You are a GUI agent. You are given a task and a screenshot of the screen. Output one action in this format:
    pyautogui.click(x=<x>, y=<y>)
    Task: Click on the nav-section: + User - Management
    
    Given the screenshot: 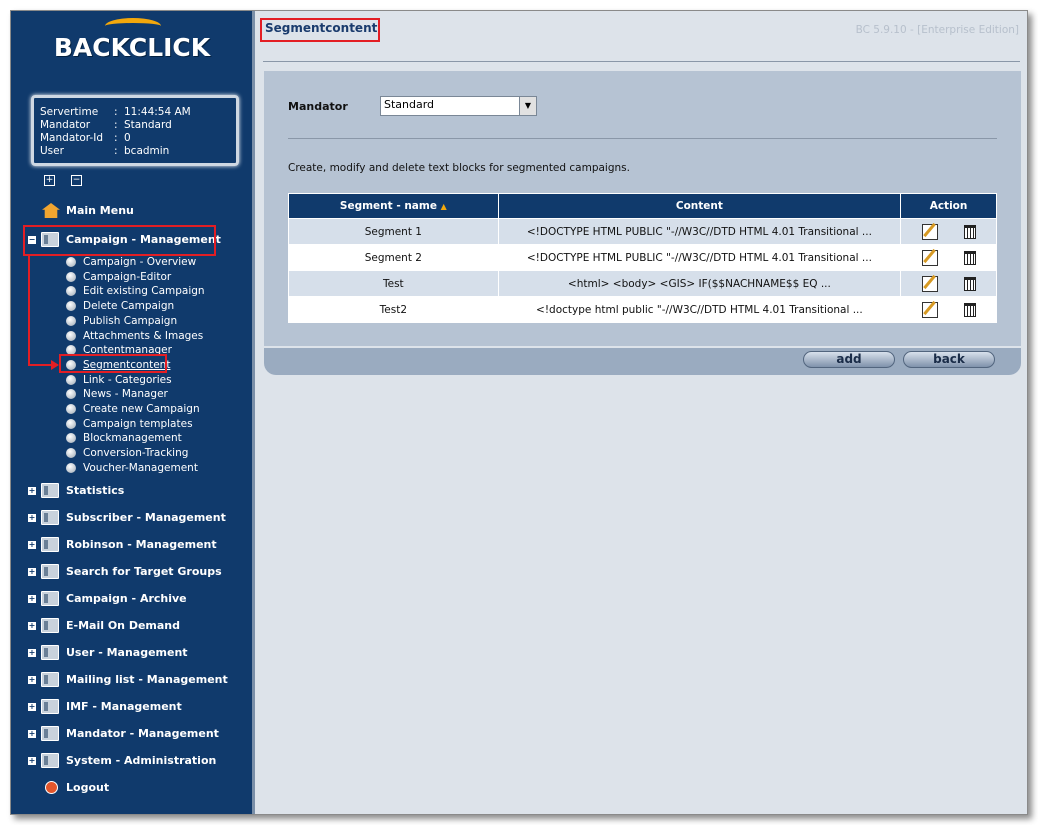 What is the action you would take?
    pyautogui.click(x=131, y=653)
    